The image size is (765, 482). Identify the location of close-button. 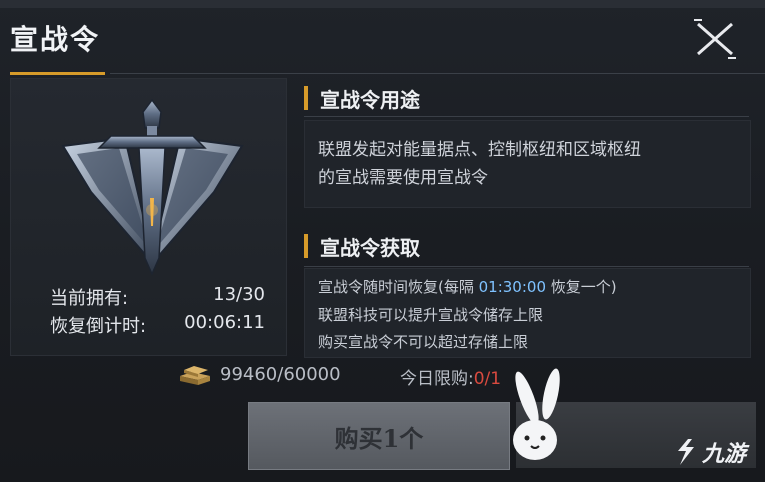
(715, 39).